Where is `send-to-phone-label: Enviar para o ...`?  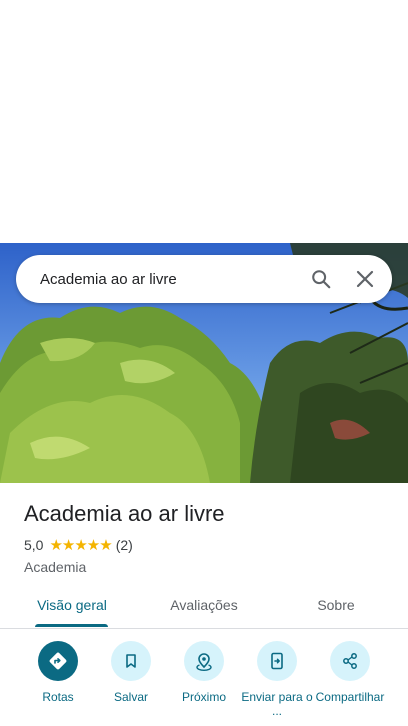 send-to-phone-label: Enviar para o ... is located at coordinates (277, 704).